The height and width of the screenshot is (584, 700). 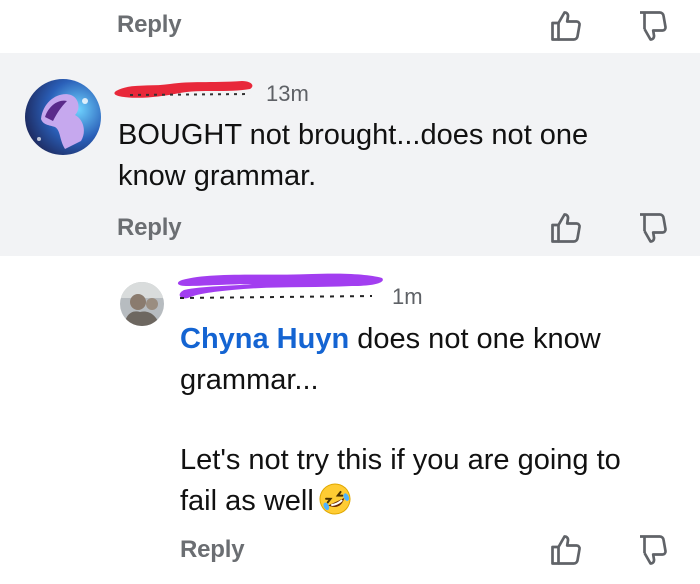 What do you see at coordinates (217, 176) in the screenshot?
I see `comment-line: know grammar.` at bounding box center [217, 176].